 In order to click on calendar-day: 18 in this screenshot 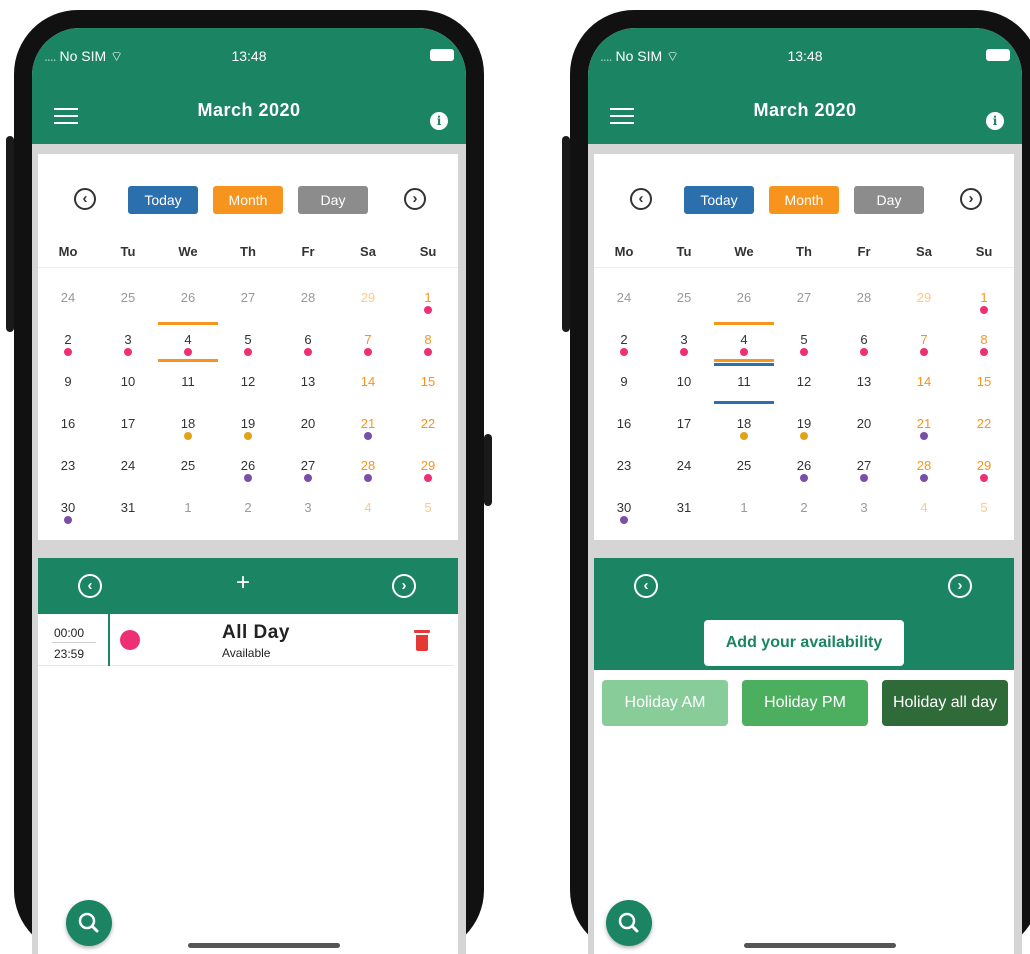, I will do `click(744, 423)`.